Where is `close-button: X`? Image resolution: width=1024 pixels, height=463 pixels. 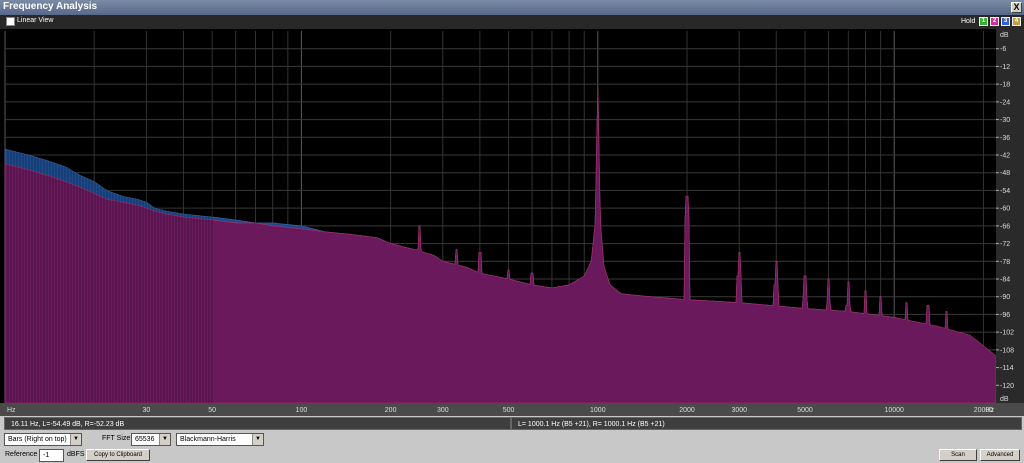 close-button: X is located at coordinates (1016, 7).